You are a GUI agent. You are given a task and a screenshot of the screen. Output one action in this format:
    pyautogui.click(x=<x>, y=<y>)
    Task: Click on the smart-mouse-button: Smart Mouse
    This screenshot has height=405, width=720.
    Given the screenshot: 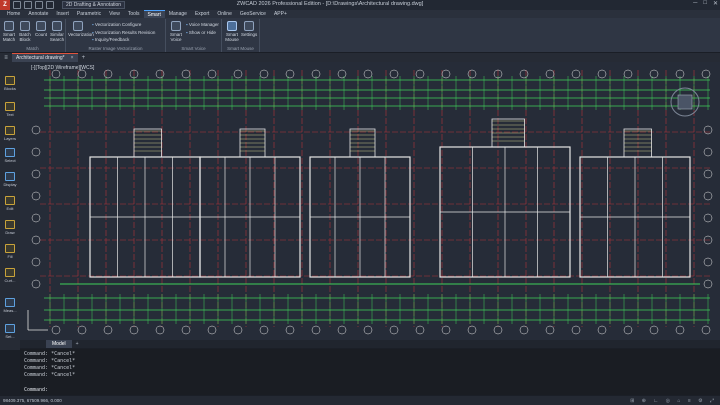 What is the action you would take?
    pyautogui.click(x=232, y=31)
    